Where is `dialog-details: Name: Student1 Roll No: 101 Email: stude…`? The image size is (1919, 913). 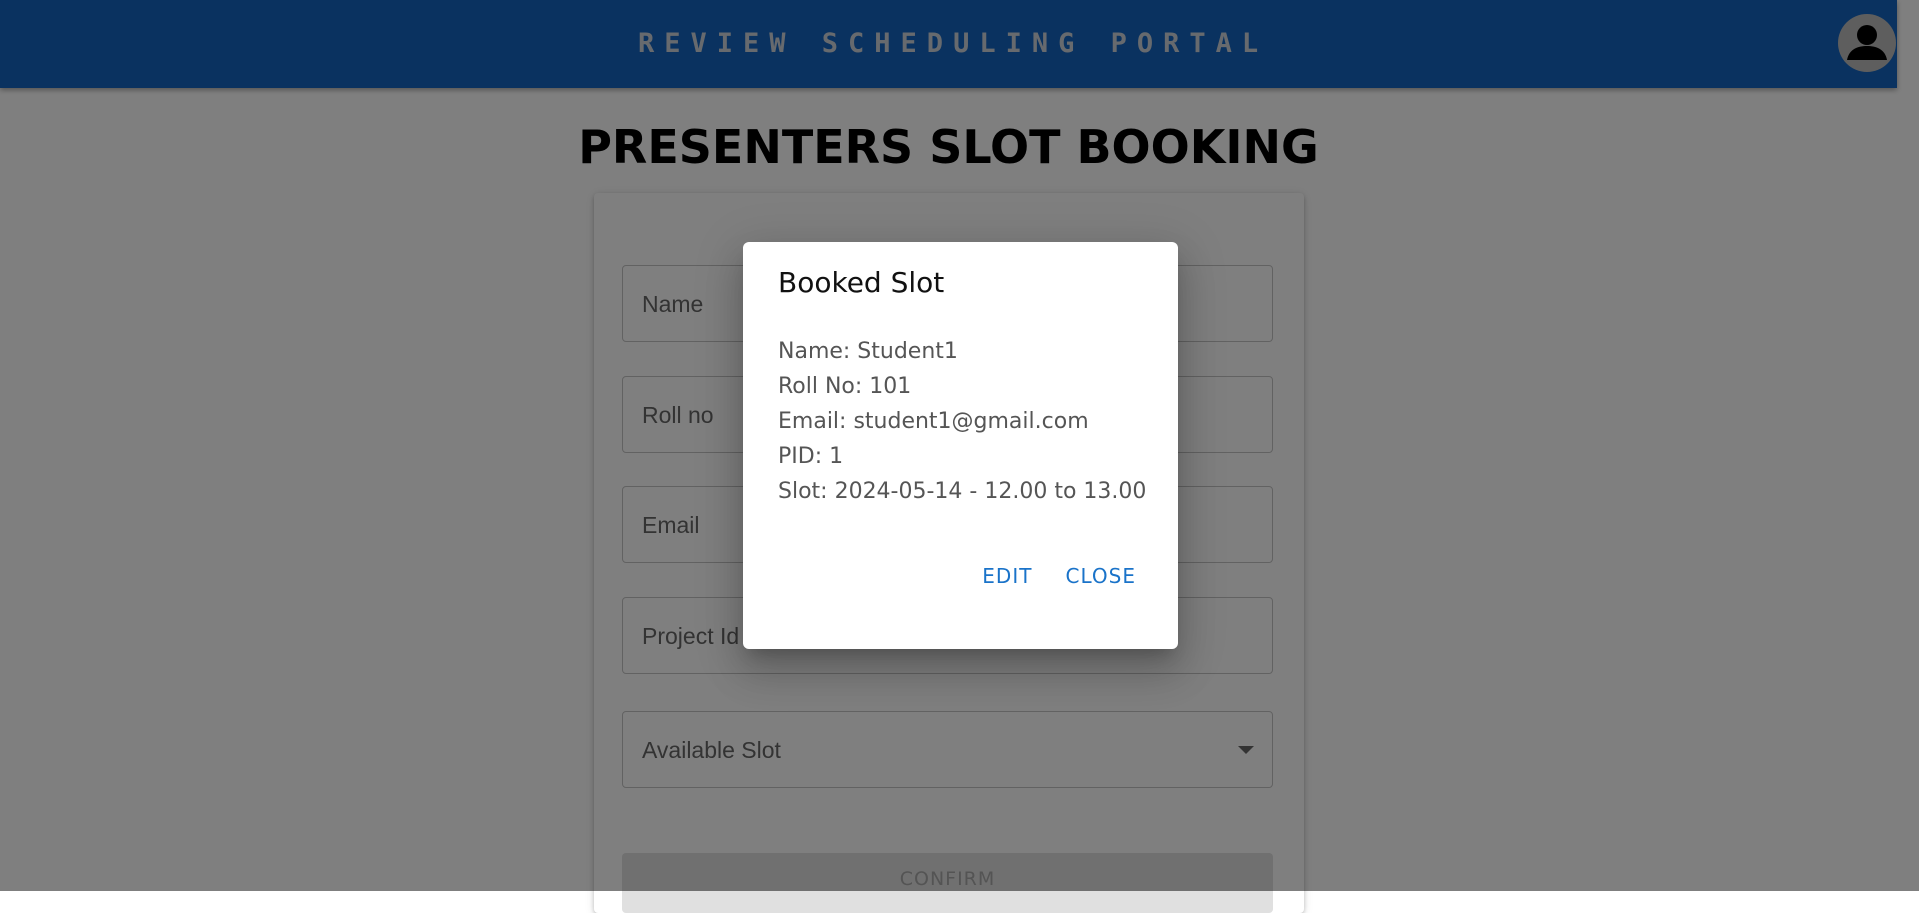 dialog-details: Name: Student1 Roll No: 101 Email: stude… is located at coordinates (962, 421).